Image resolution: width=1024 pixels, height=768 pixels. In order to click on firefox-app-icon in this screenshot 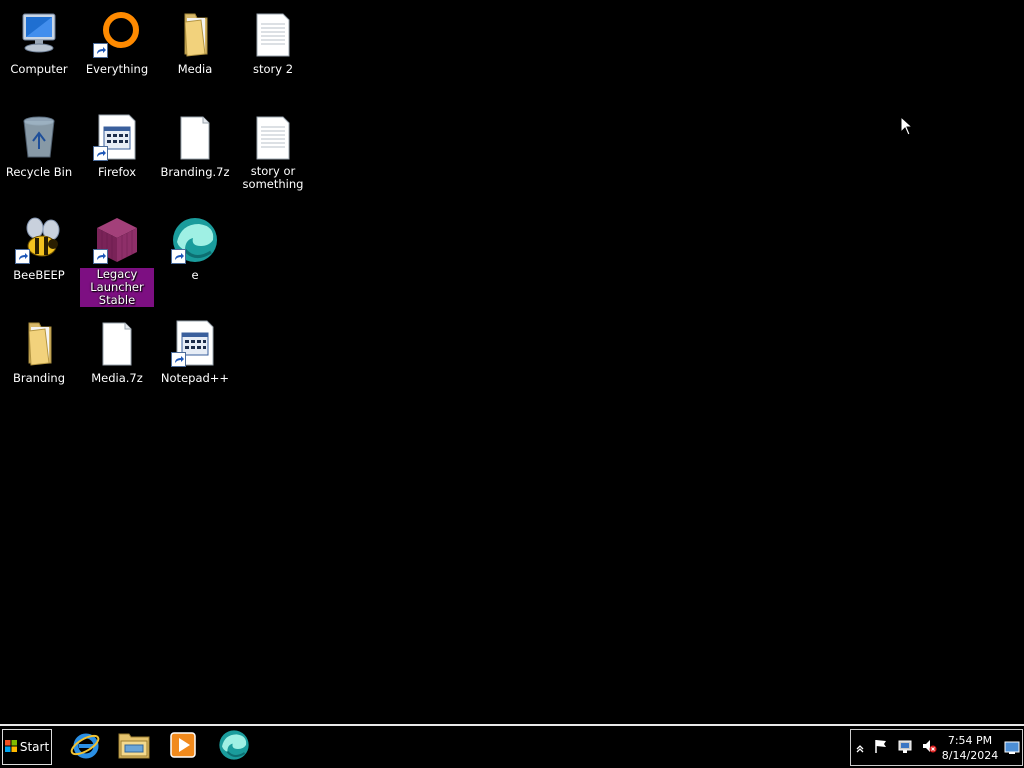, I will do `click(117, 137)`.